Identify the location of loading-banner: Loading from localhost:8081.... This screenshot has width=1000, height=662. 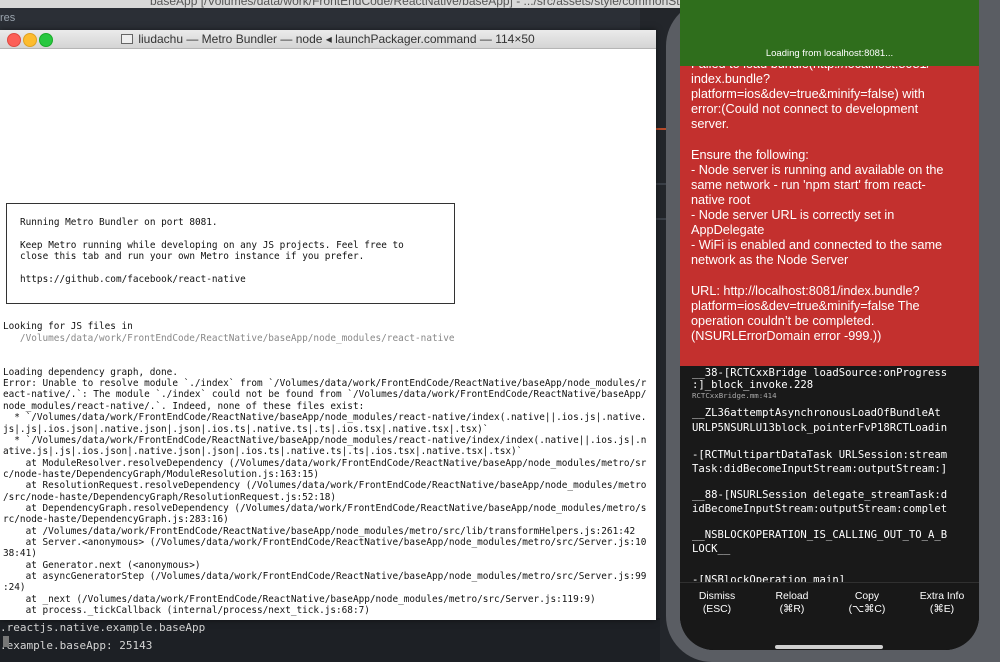
(829, 33).